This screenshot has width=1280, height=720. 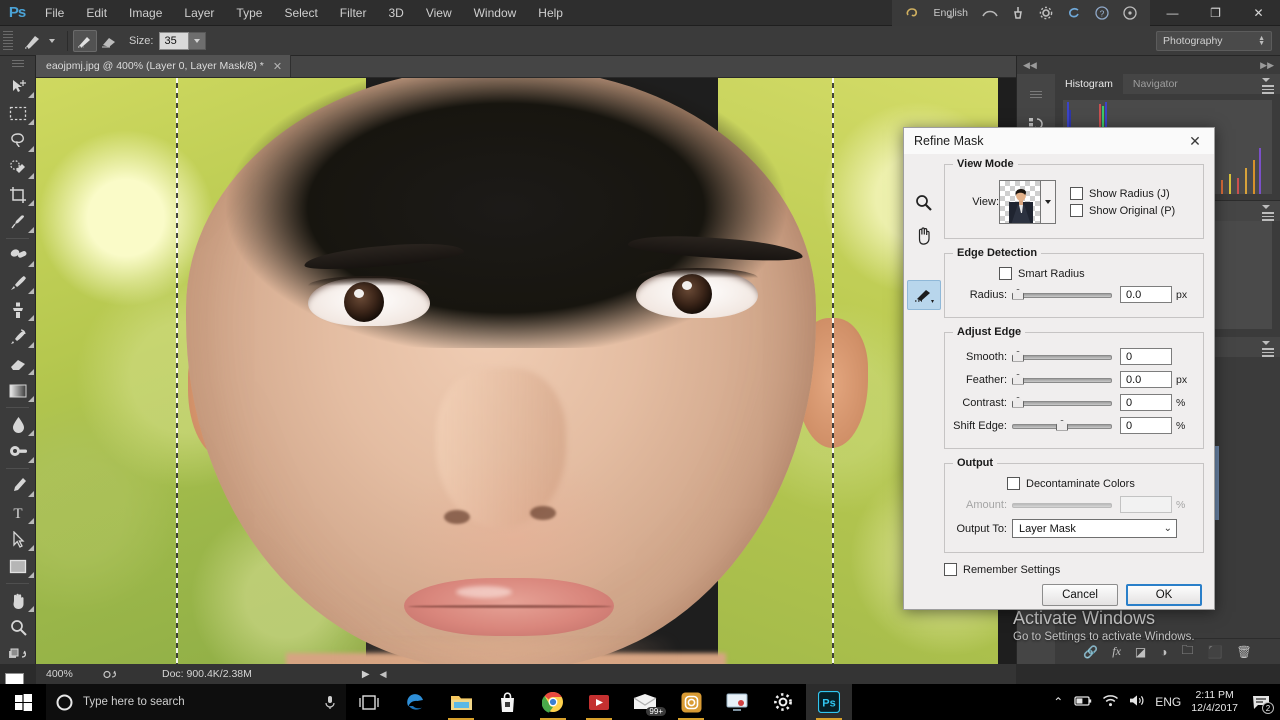 What do you see at coordinates (1146, 356) in the screenshot?
I see `smooth-input: 0` at bounding box center [1146, 356].